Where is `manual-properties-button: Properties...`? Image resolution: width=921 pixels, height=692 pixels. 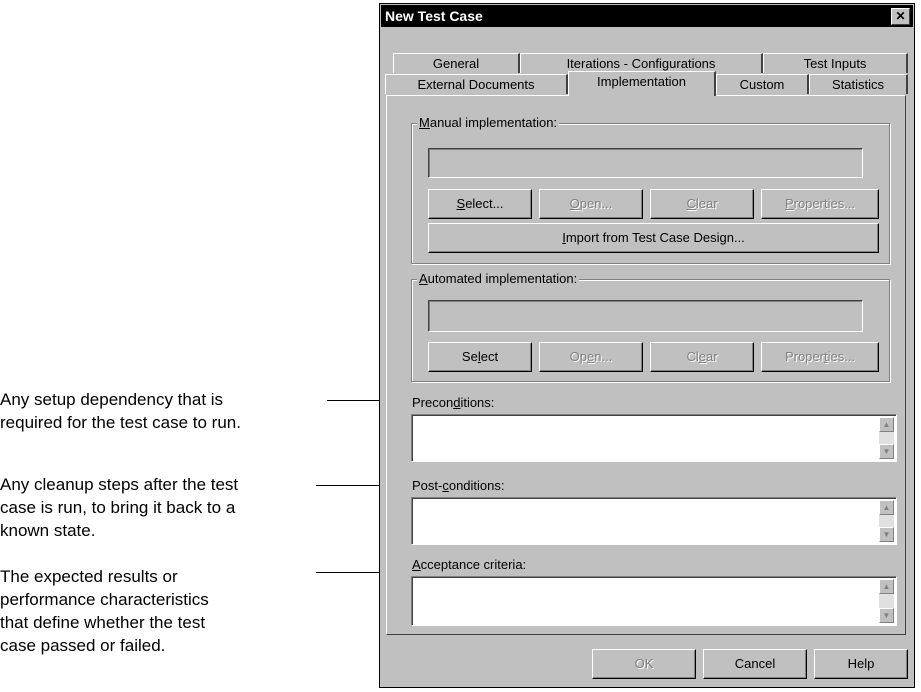 manual-properties-button: Properties... is located at coordinates (820, 204).